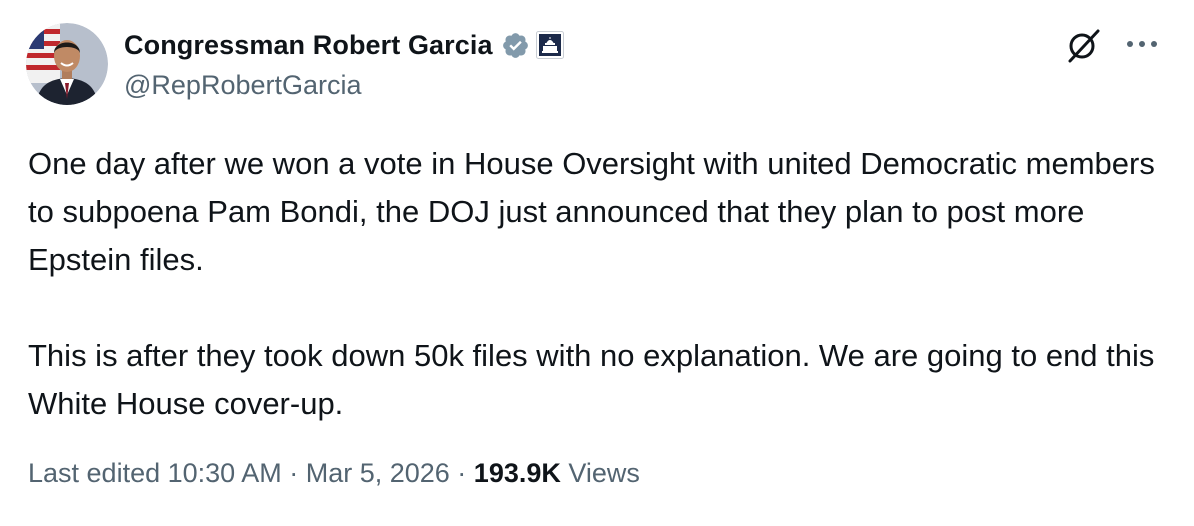 This screenshot has height=526, width=1194. Describe the element at coordinates (378, 473) in the screenshot. I see `tweet-date: Mar 5, 2026` at that location.